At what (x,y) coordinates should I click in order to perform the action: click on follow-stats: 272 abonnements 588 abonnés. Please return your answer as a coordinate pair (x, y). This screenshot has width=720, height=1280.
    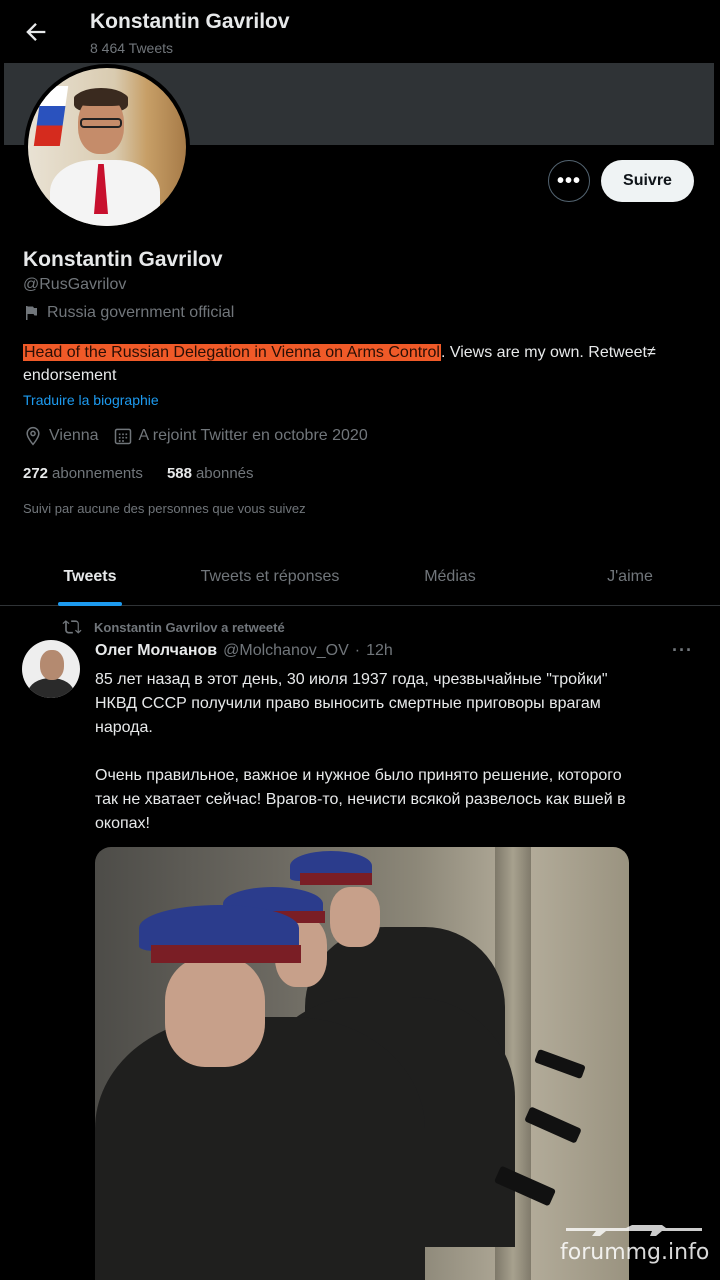
    Looking at the image, I should click on (138, 473).